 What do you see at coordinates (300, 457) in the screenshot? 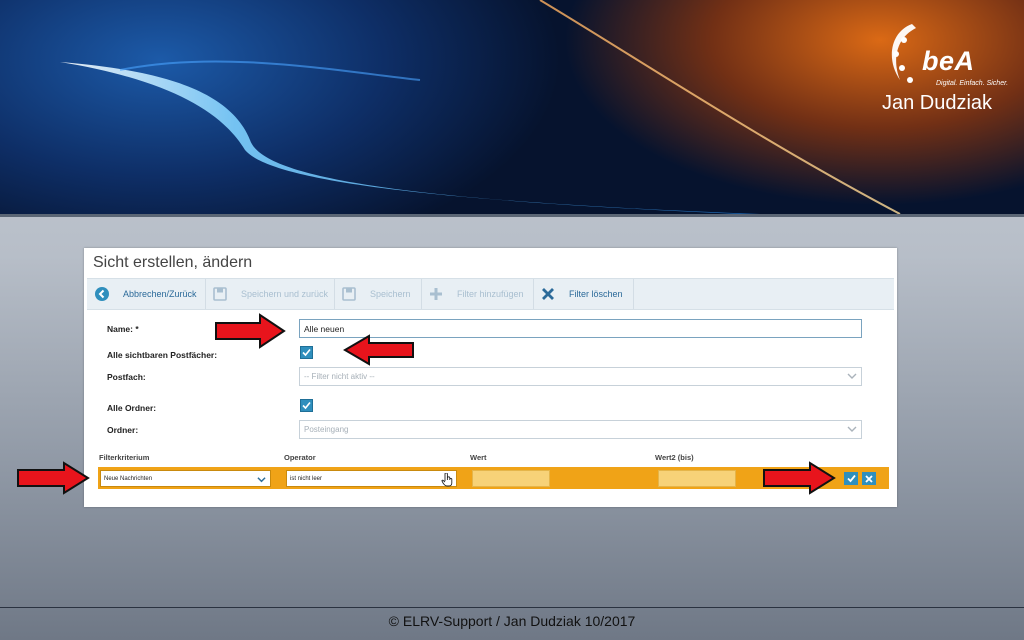
I see `col-head-operator: Operator` at bounding box center [300, 457].